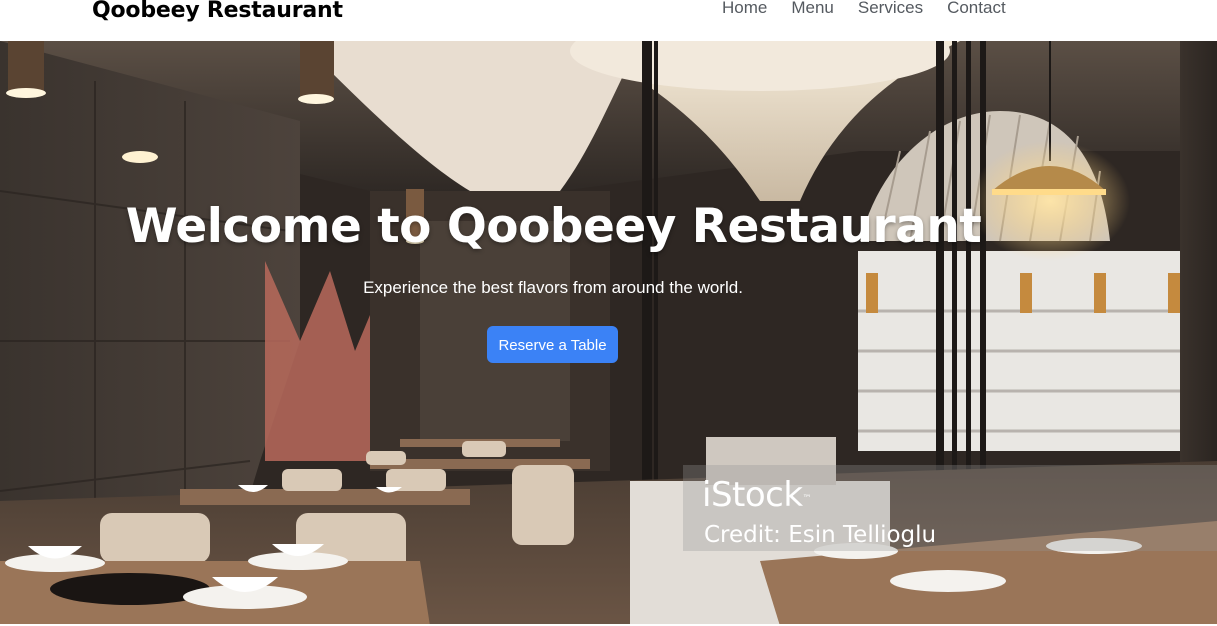  Describe the element at coordinates (744, 10) in the screenshot. I see `nav-link-home: Home` at that location.